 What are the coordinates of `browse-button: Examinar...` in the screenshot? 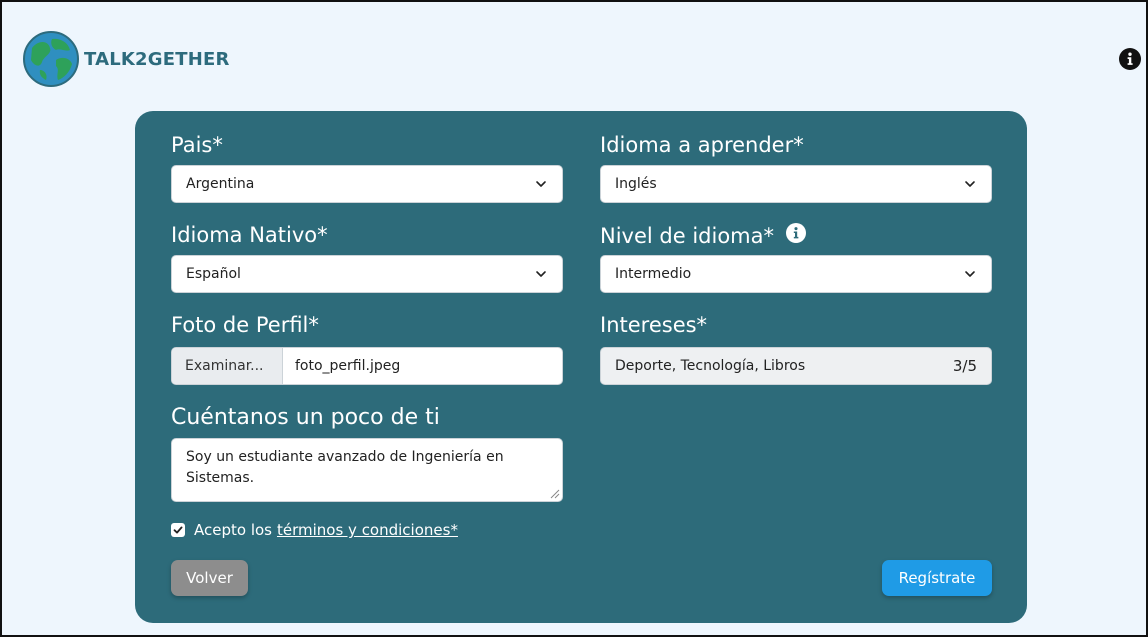 It's located at (227, 366).